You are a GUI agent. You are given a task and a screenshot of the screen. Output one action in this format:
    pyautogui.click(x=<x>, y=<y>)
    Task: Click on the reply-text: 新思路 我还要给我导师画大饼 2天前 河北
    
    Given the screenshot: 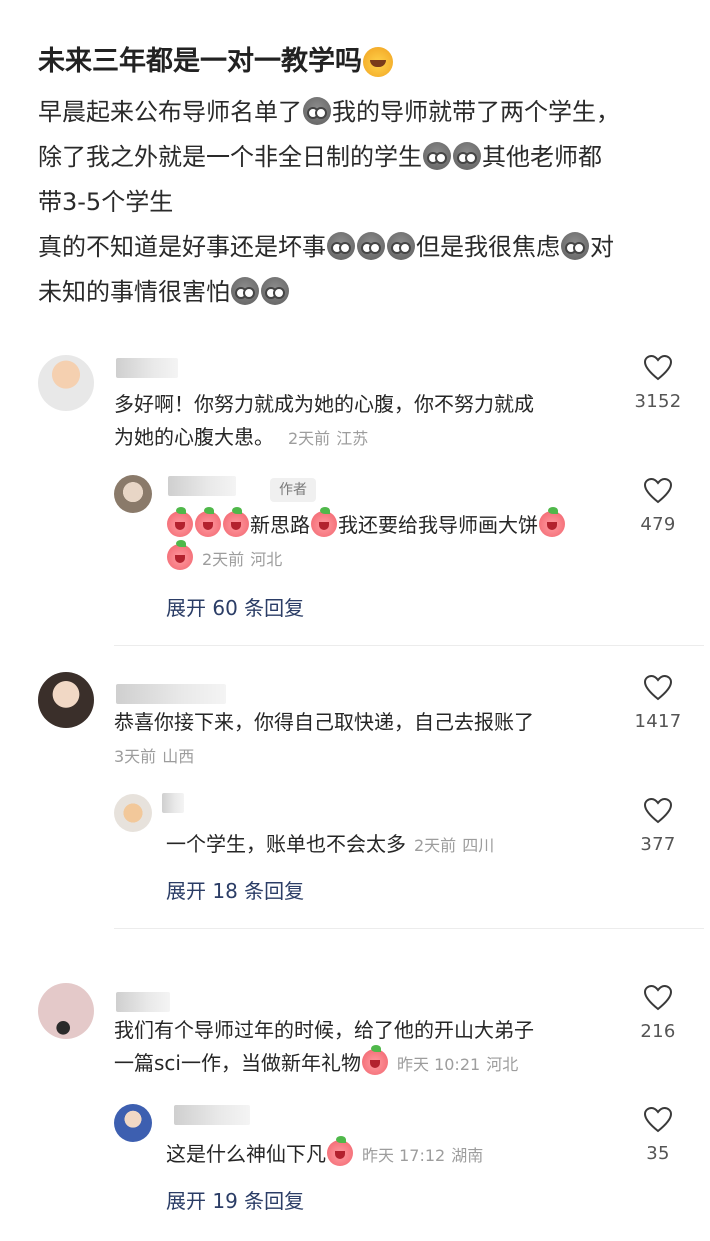 What is the action you would take?
    pyautogui.click(x=366, y=541)
    